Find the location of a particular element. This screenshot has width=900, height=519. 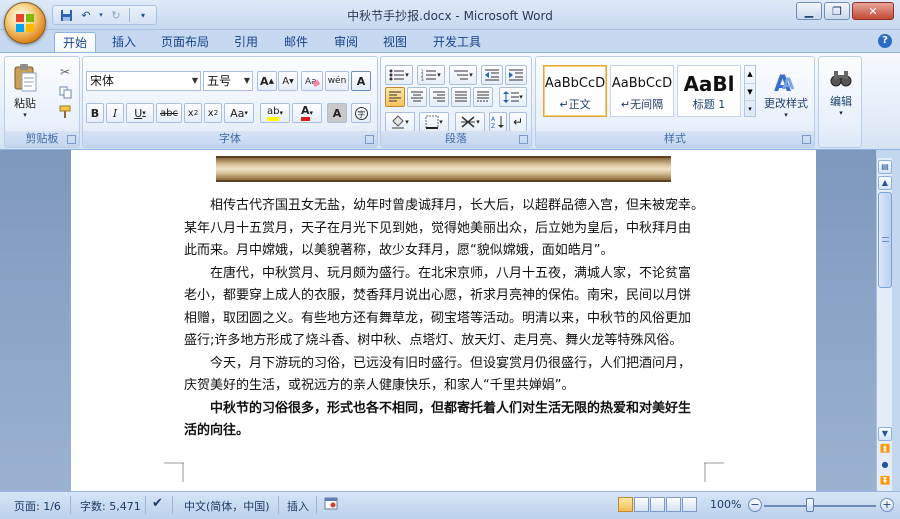

phonetic-guide-icon: wén is located at coordinates (337, 81).